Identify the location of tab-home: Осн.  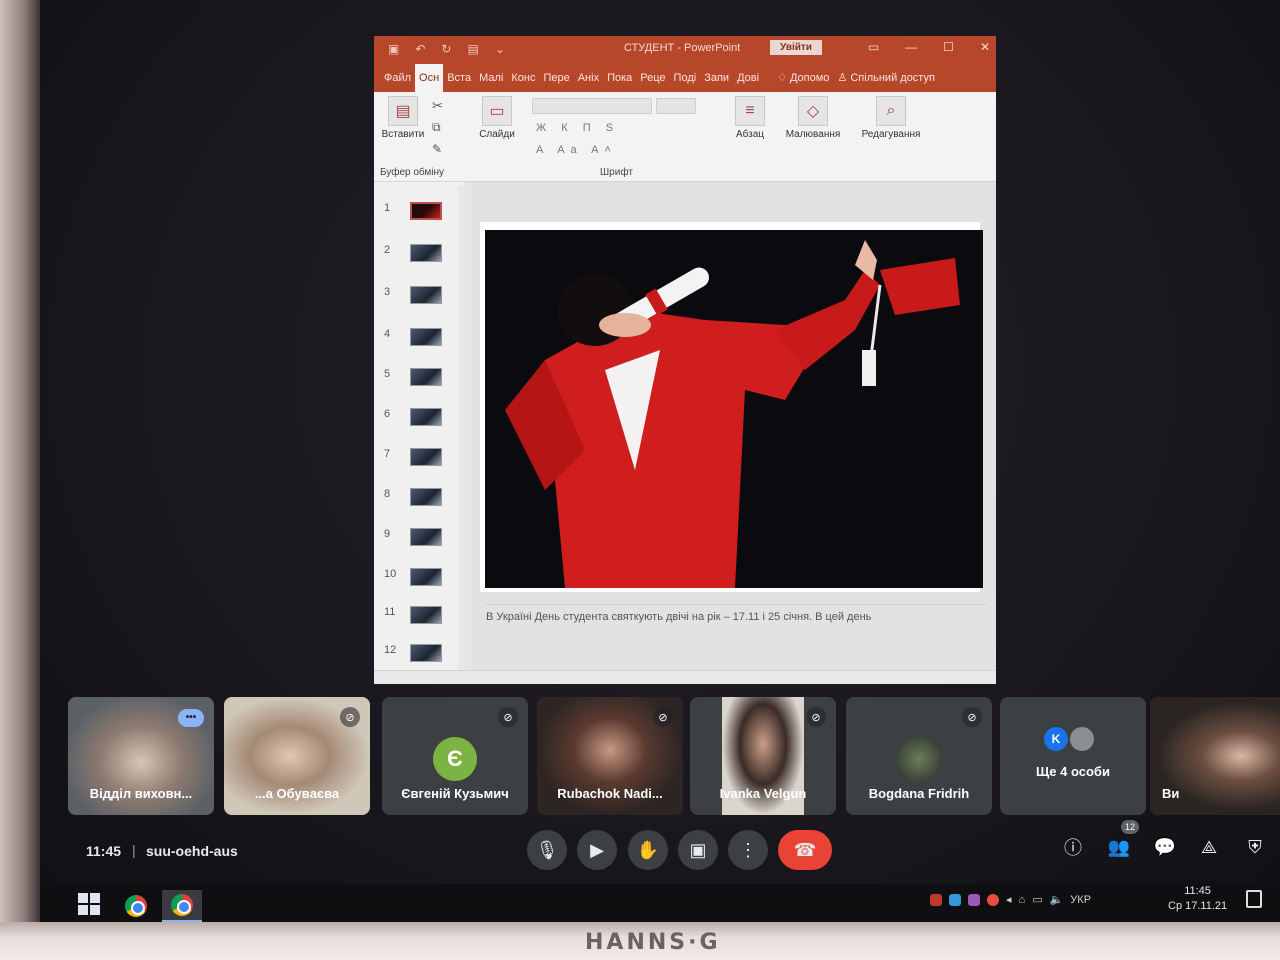
(429, 78).